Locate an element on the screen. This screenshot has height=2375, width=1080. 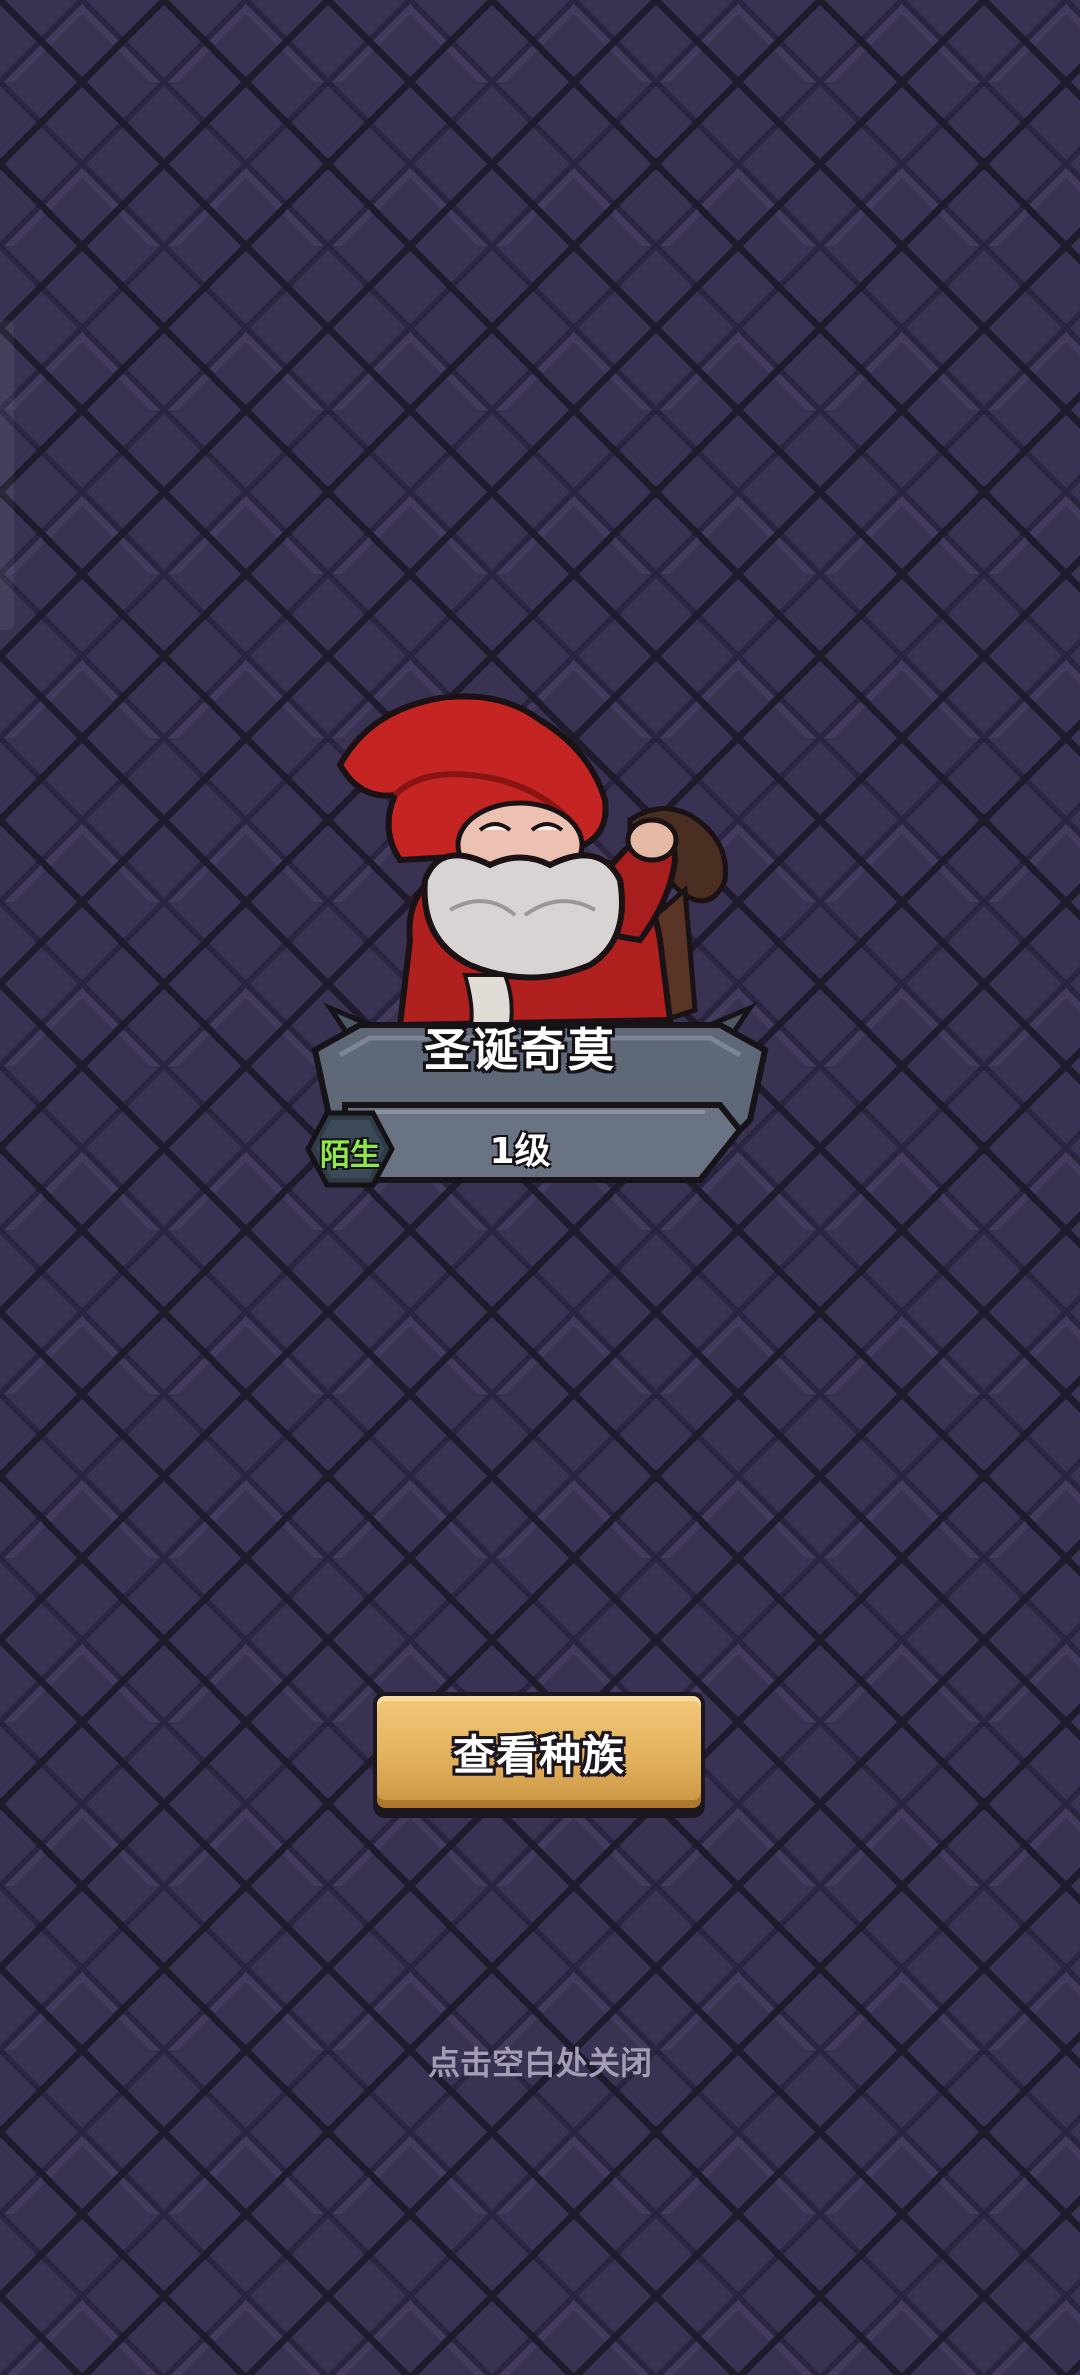
hero-card: 圣诞奇莫 1级 陌生 is located at coordinates (540, 950).